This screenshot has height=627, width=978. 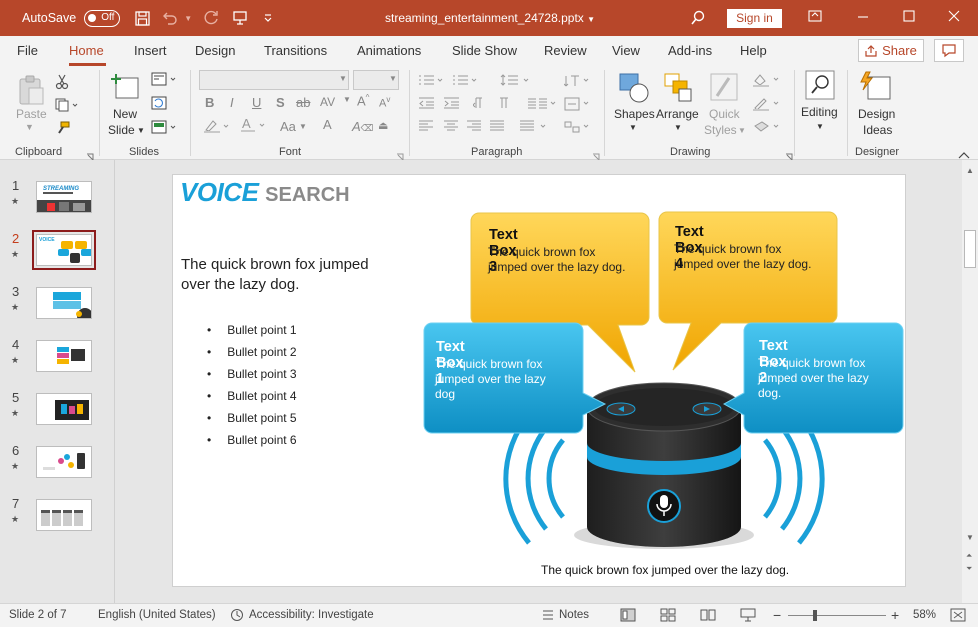 What do you see at coordinates (484, 50) in the screenshot?
I see `tab-slide-show: Slide Show` at bounding box center [484, 50].